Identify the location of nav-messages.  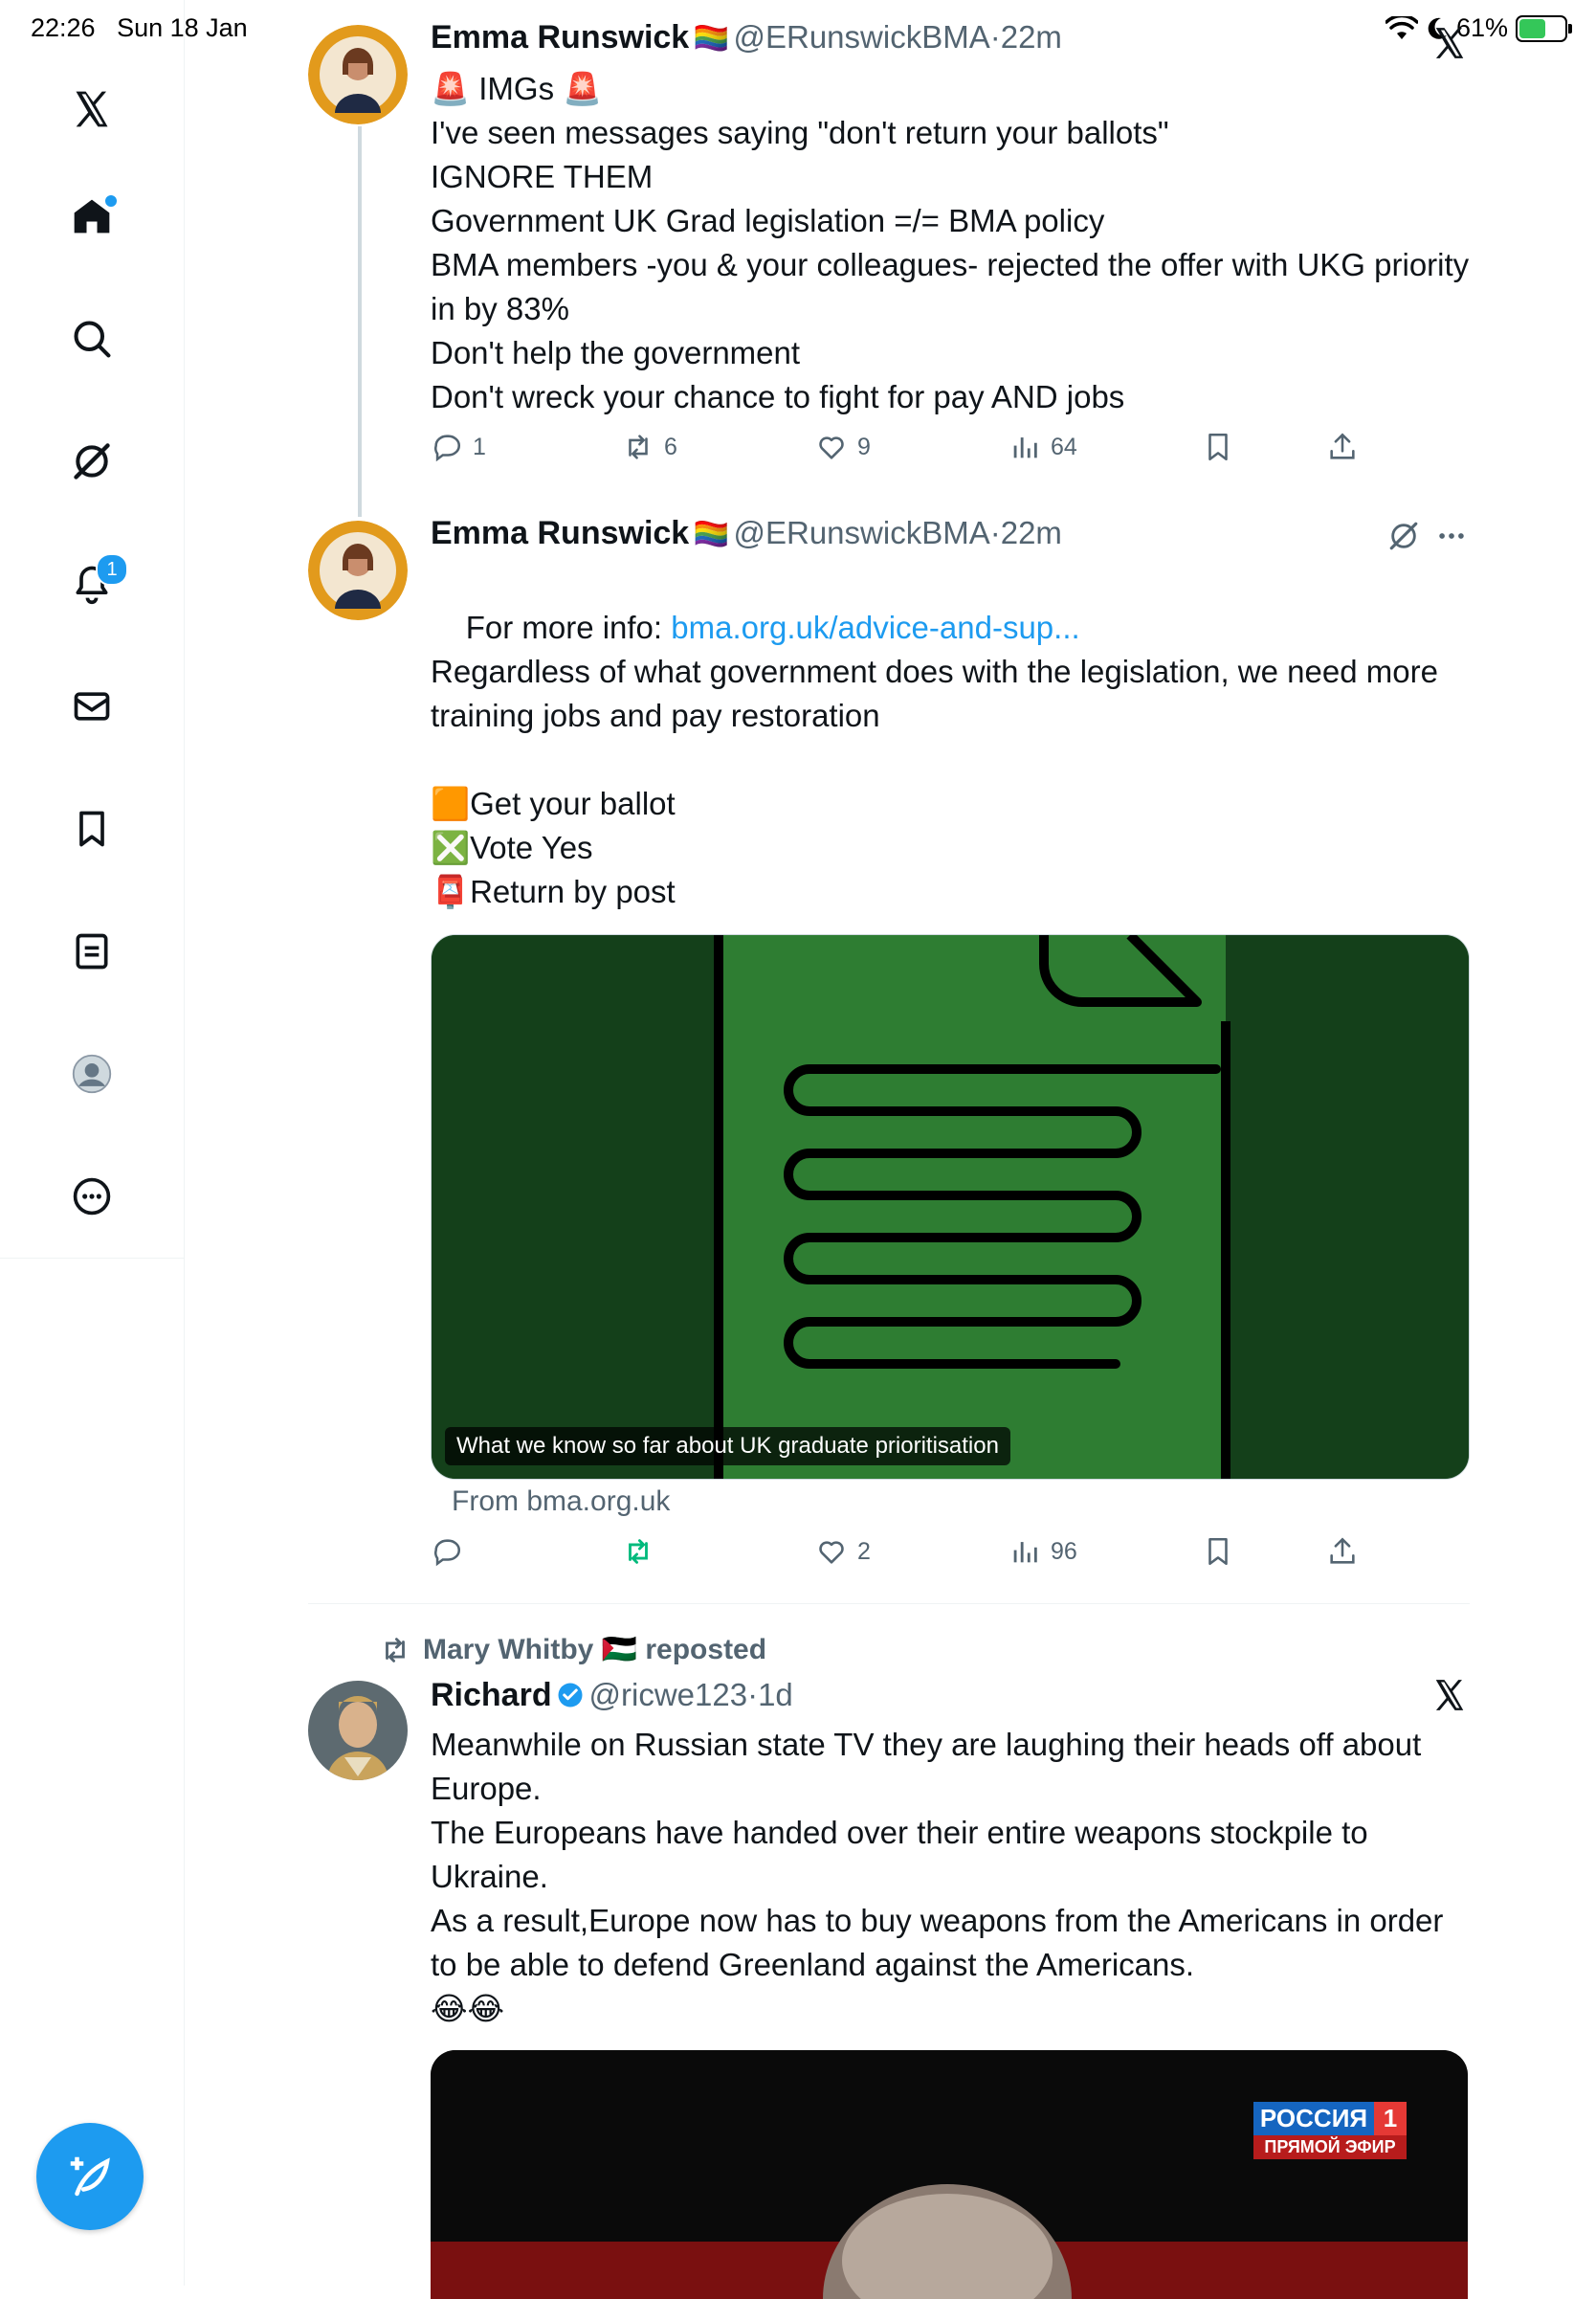
(92, 706).